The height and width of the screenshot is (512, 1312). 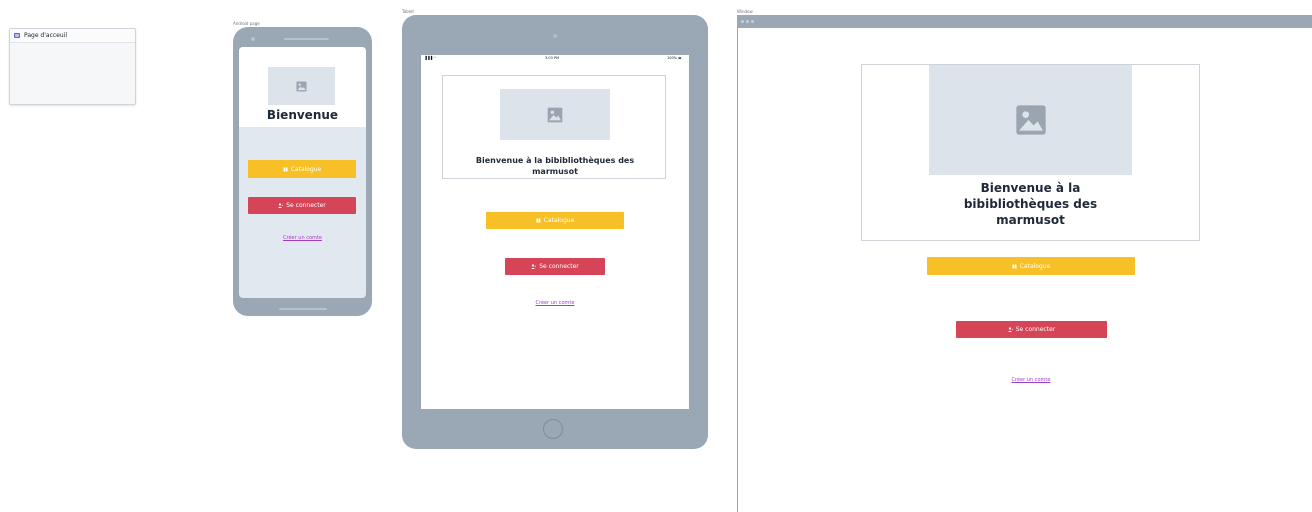 I want to click on tablet-catalogue-button: Catalogue, so click(x=555, y=220).